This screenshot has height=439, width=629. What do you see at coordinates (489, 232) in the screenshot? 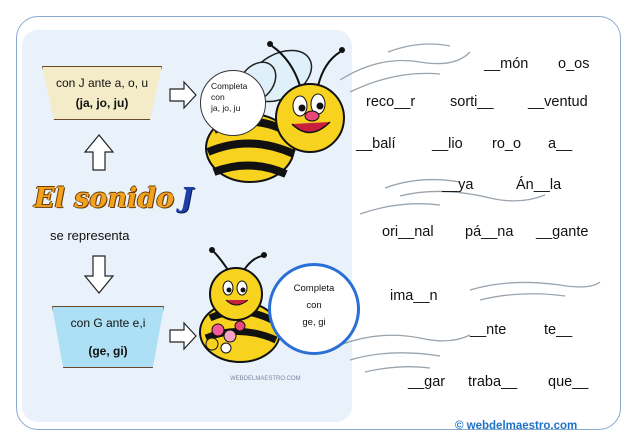
I see `exercise-word: pá__na` at bounding box center [489, 232].